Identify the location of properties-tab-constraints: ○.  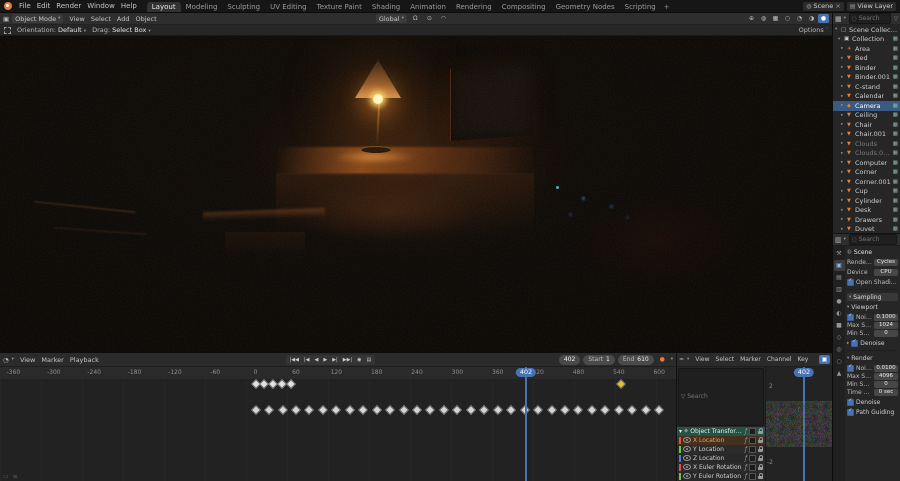
(839, 361).